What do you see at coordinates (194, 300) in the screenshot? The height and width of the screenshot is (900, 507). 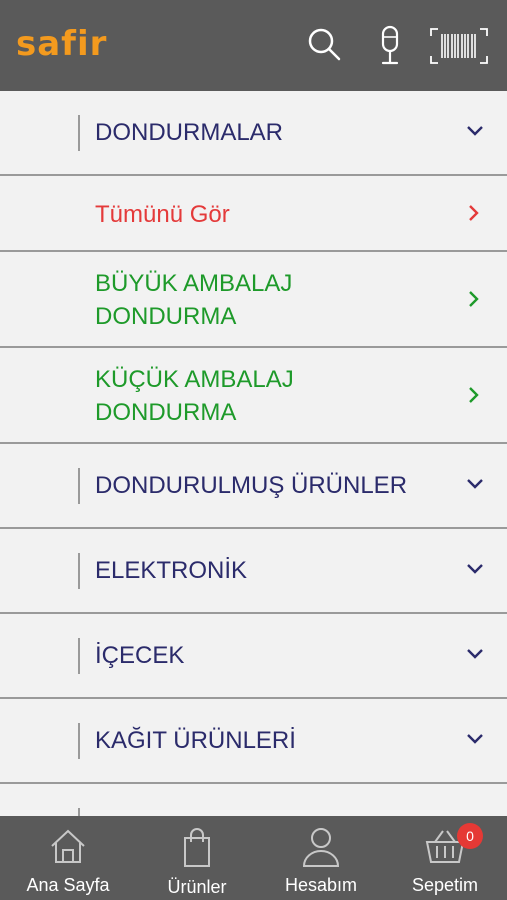 I see `subcategory-label: BÜYÜK AMBALAJ DONDURMA` at bounding box center [194, 300].